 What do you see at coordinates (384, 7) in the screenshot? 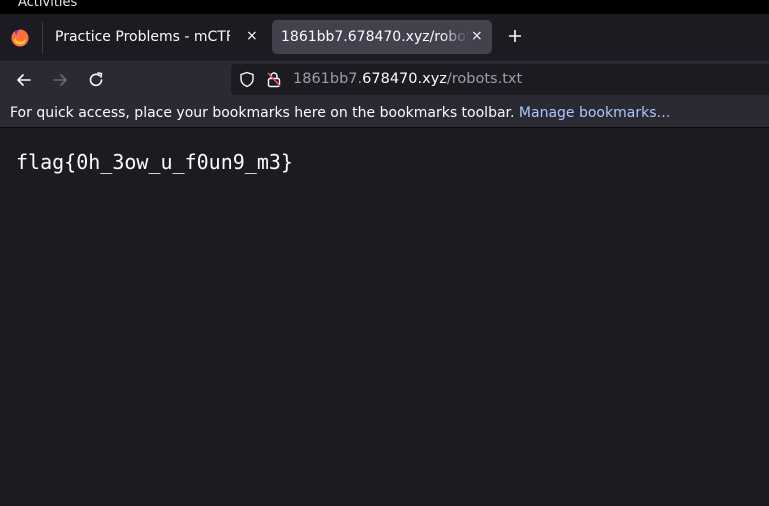
I see `system-top-bar: Activities` at bounding box center [384, 7].